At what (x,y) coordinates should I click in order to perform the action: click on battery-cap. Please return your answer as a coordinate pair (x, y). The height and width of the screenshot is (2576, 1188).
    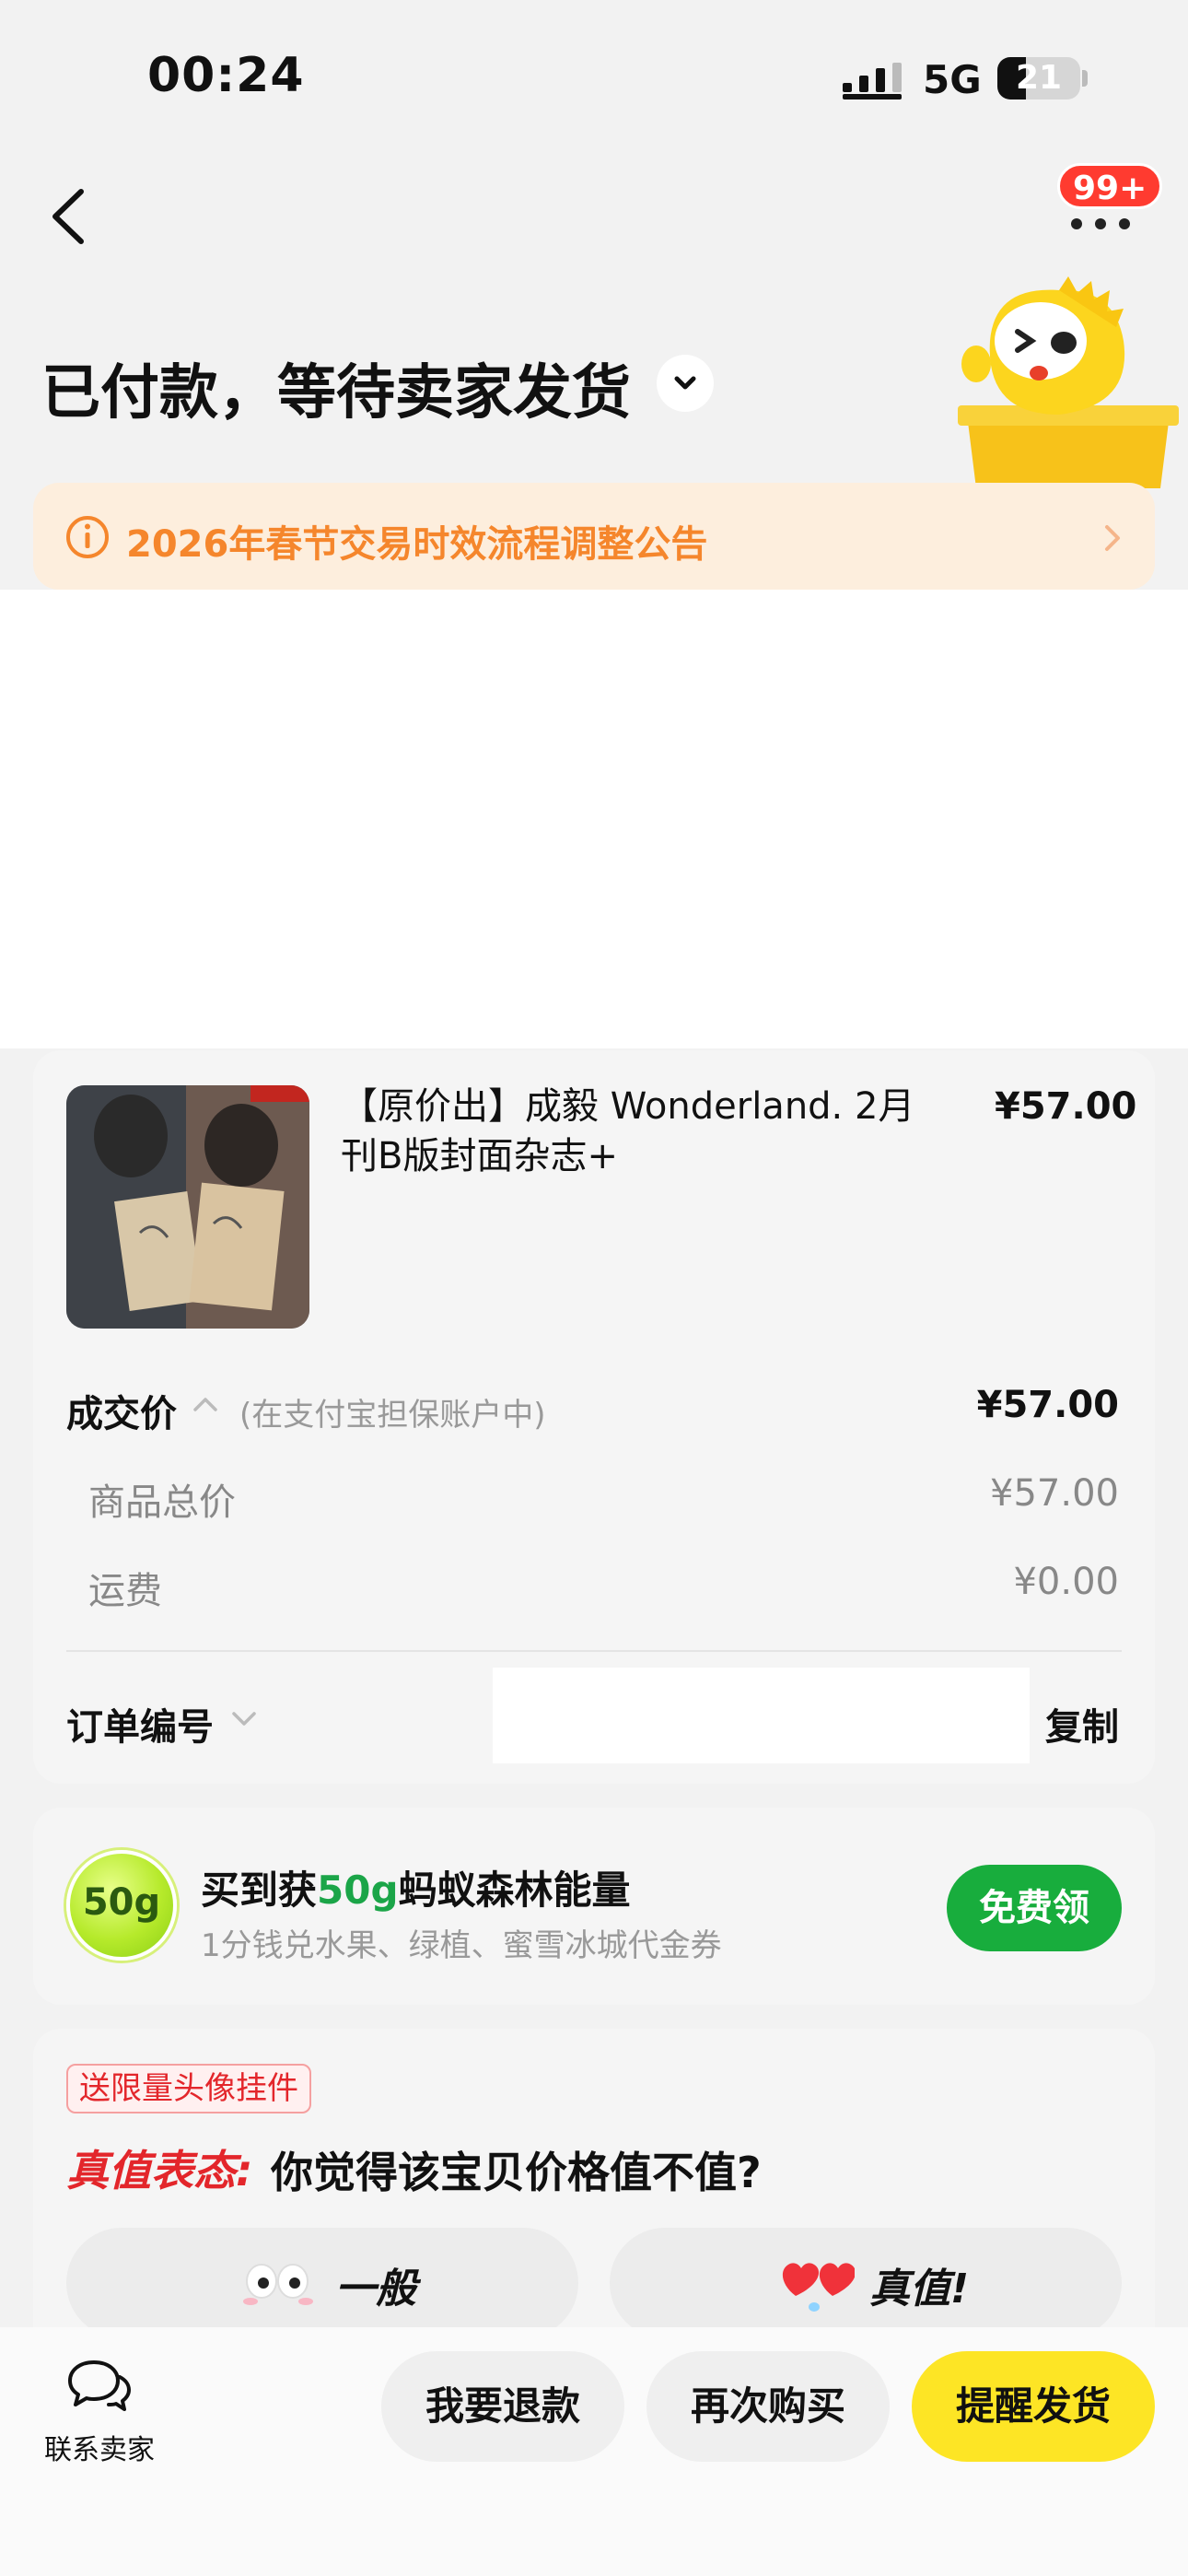
    Looking at the image, I should click on (1085, 78).